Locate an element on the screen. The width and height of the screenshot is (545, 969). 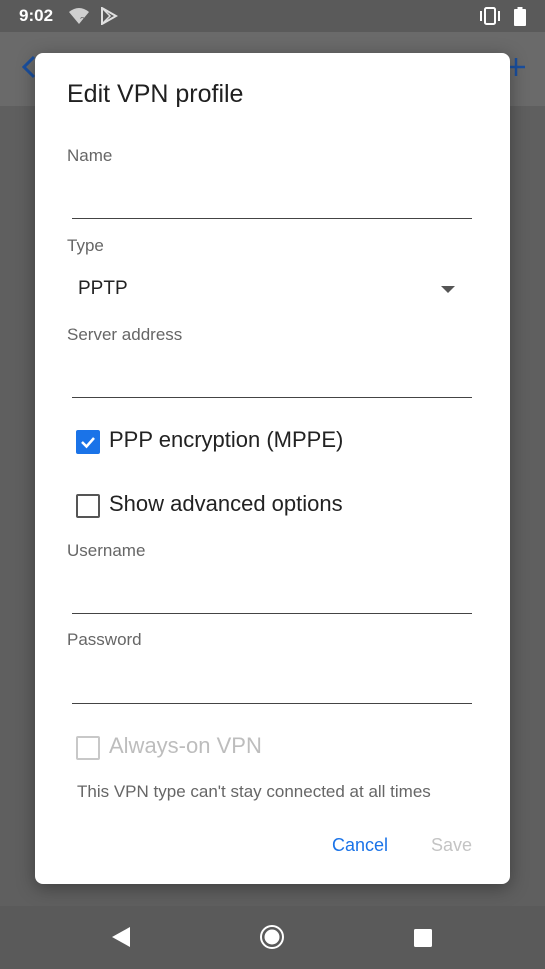
ppp-encryption-checkbox is located at coordinates (88, 442).